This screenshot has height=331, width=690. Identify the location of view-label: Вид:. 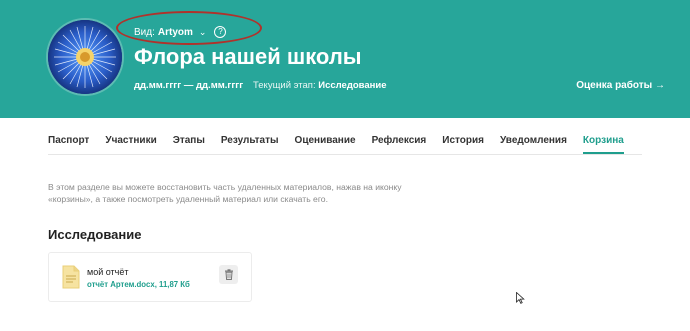
(144, 32).